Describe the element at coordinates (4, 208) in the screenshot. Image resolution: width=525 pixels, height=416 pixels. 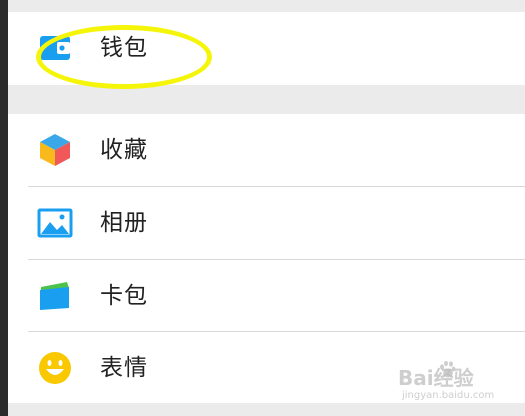
I see `left-window-edge` at that location.